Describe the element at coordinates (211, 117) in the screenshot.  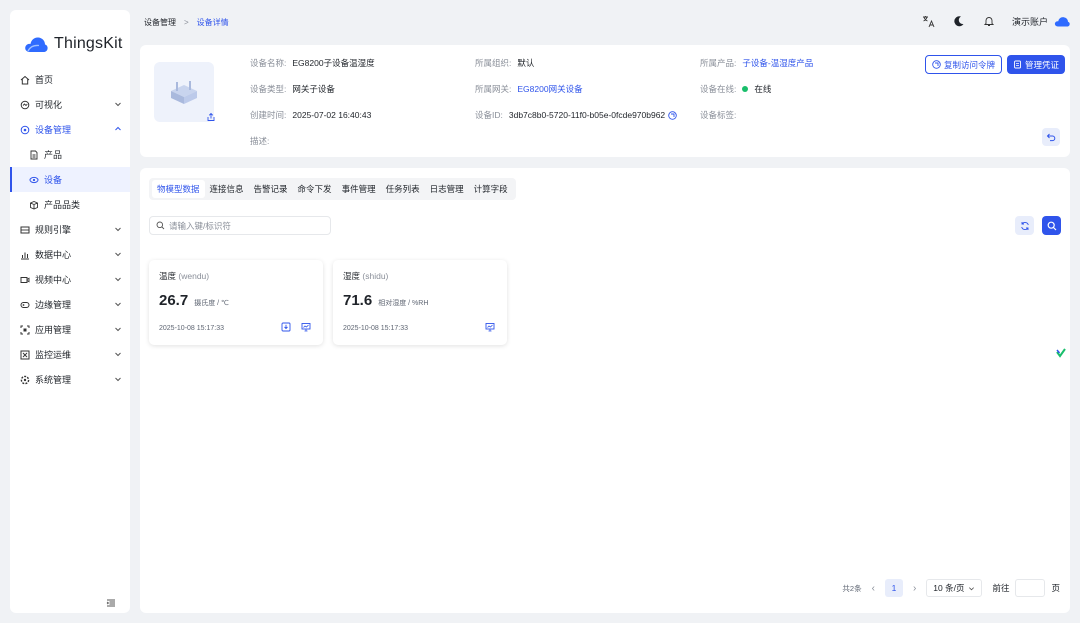
I see `upload-image-icon` at that location.